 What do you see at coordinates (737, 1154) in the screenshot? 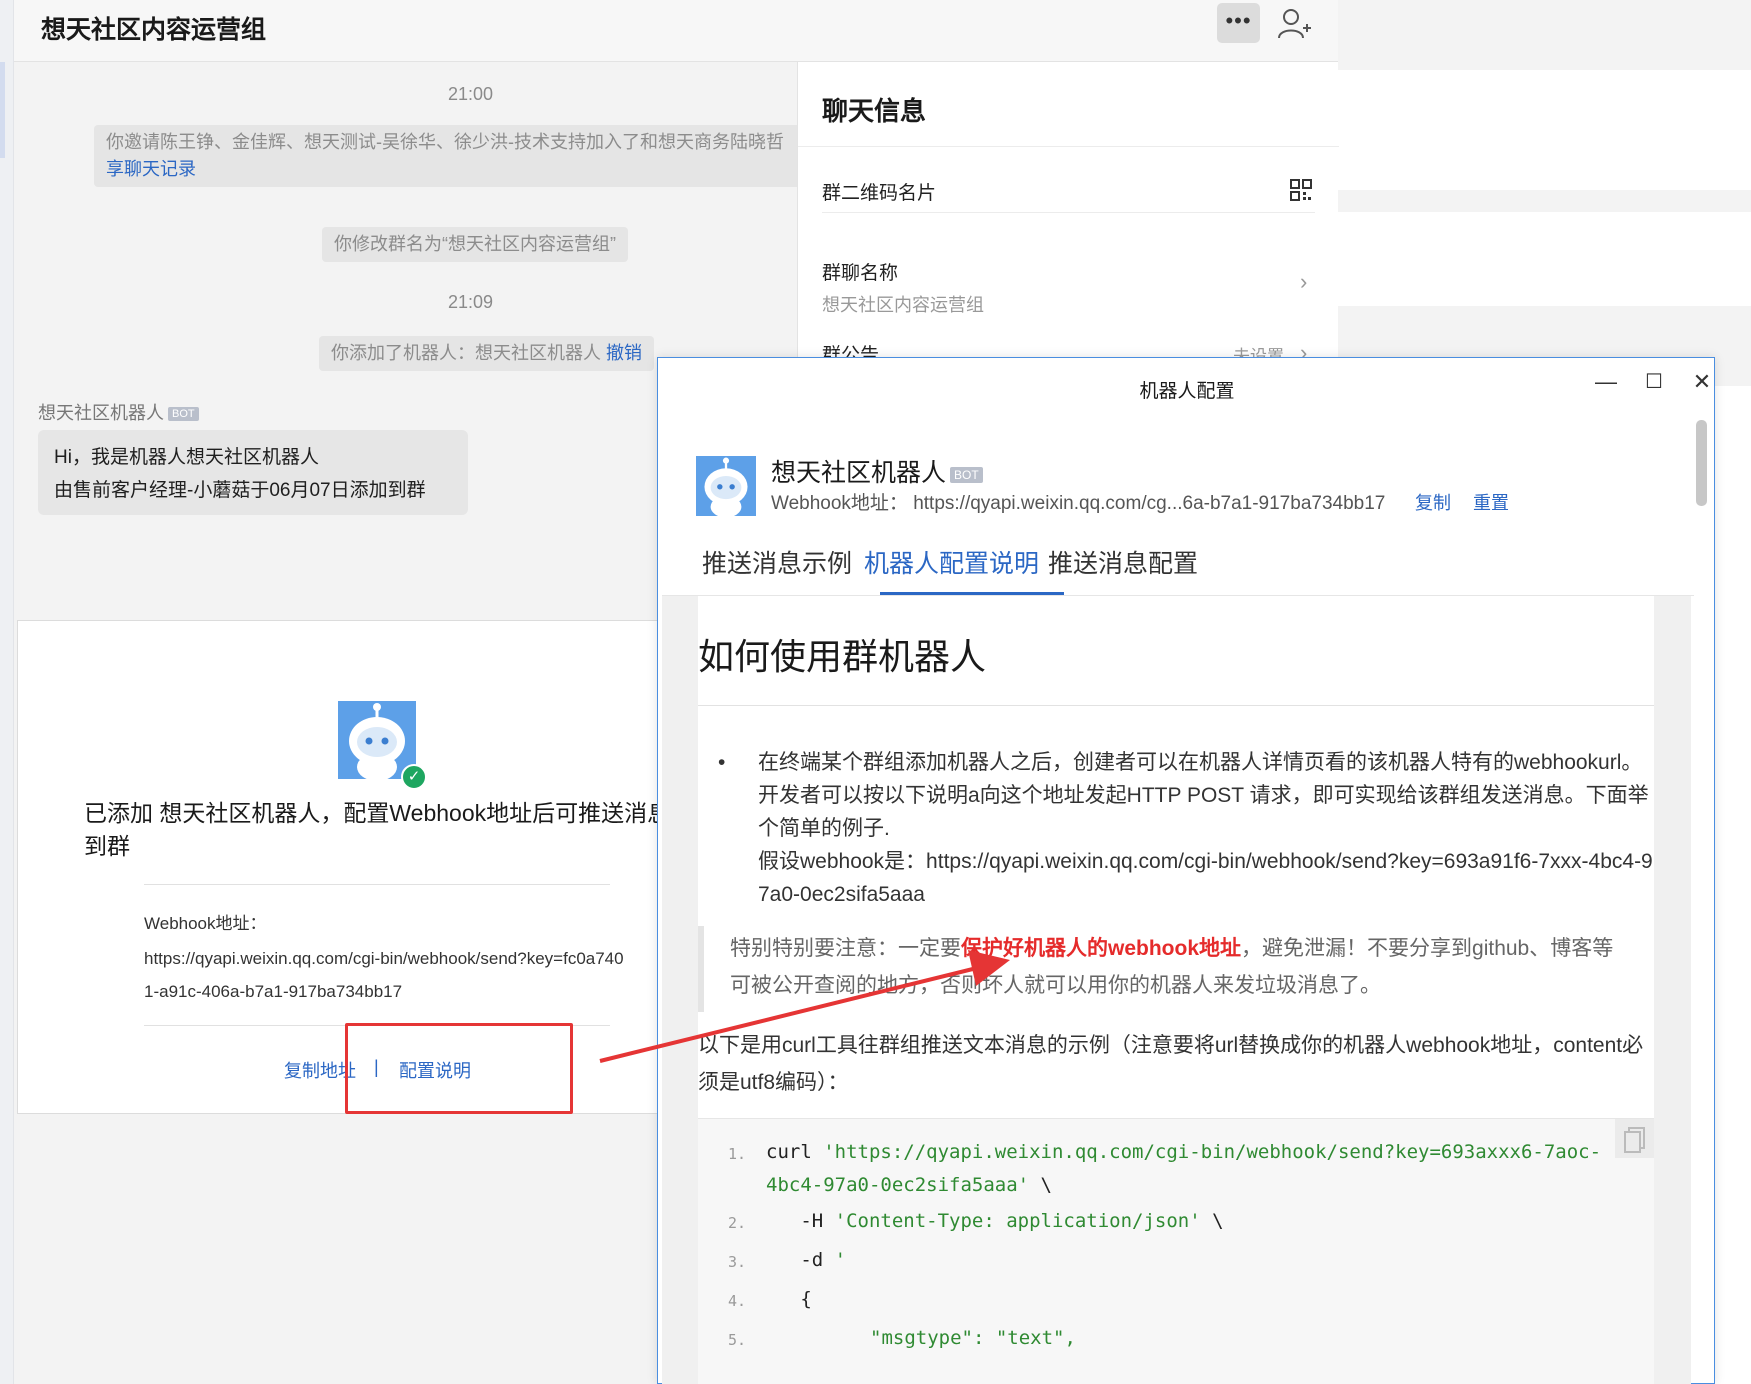
I see `line-number: 1.` at bounding box center [737, 1154].